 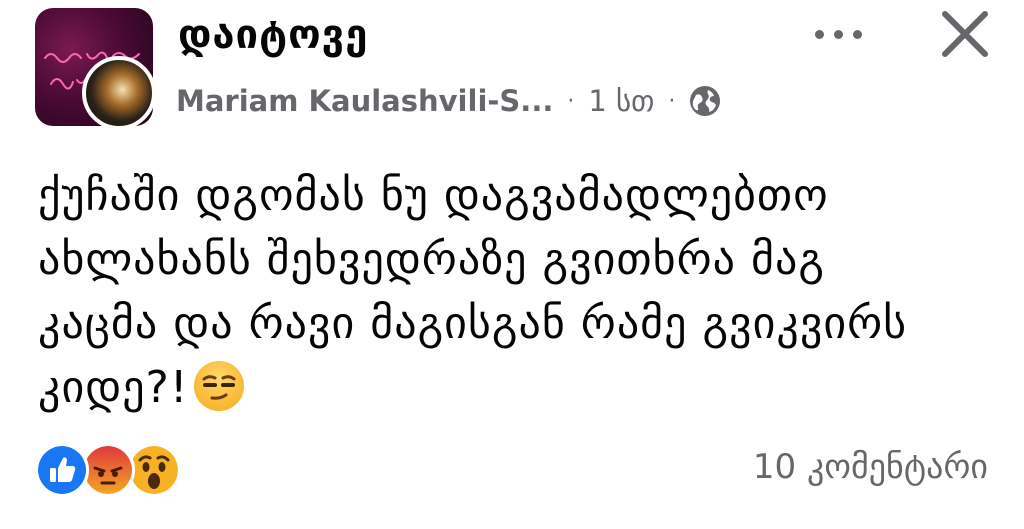 I want to click on wow-icon, so click(x=154, y=470).